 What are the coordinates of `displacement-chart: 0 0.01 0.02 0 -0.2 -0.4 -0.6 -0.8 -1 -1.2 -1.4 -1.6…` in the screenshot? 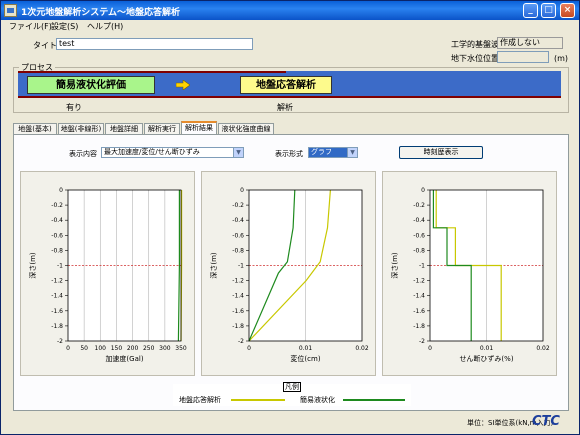 It's located at (289, 275).